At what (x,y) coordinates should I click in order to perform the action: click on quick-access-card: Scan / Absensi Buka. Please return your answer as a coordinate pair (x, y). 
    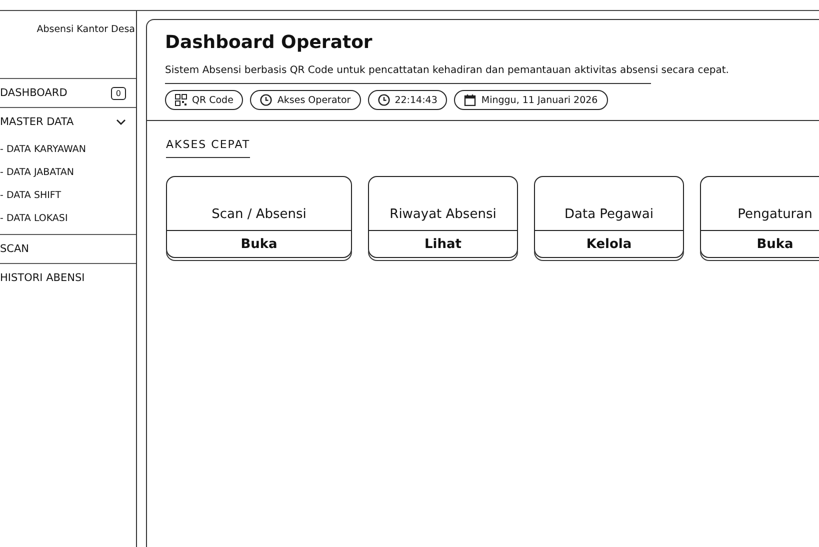
    Looking at the image, I should click on (259, 217).